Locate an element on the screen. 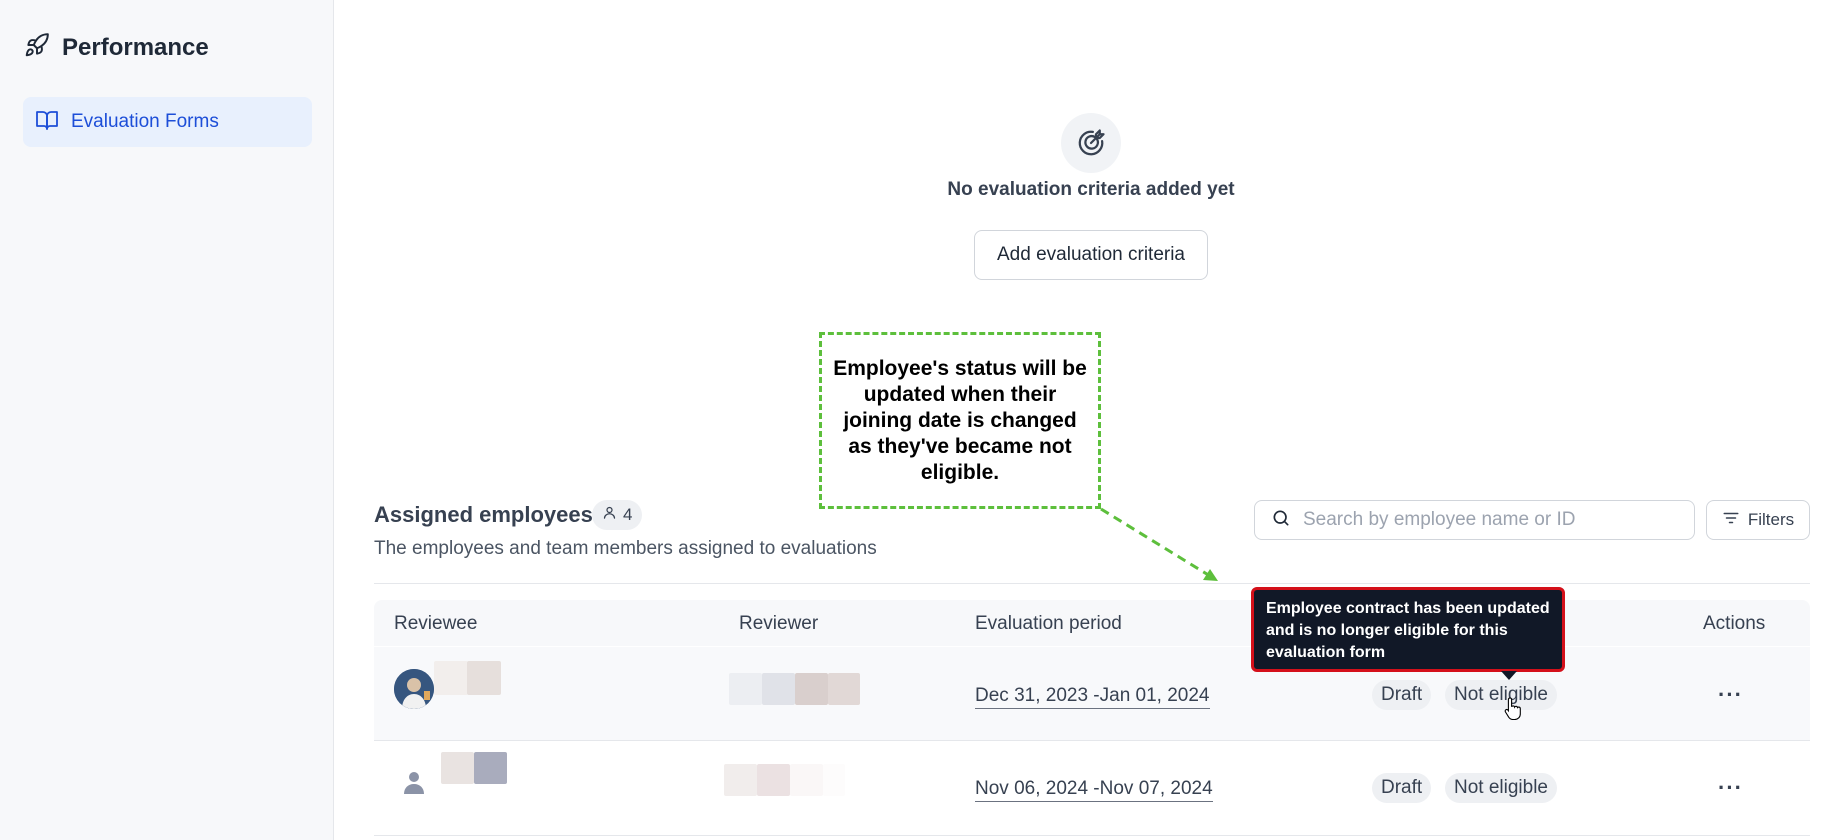  column-header-reviewer: Reviewer is located at coordinates (779, 623).